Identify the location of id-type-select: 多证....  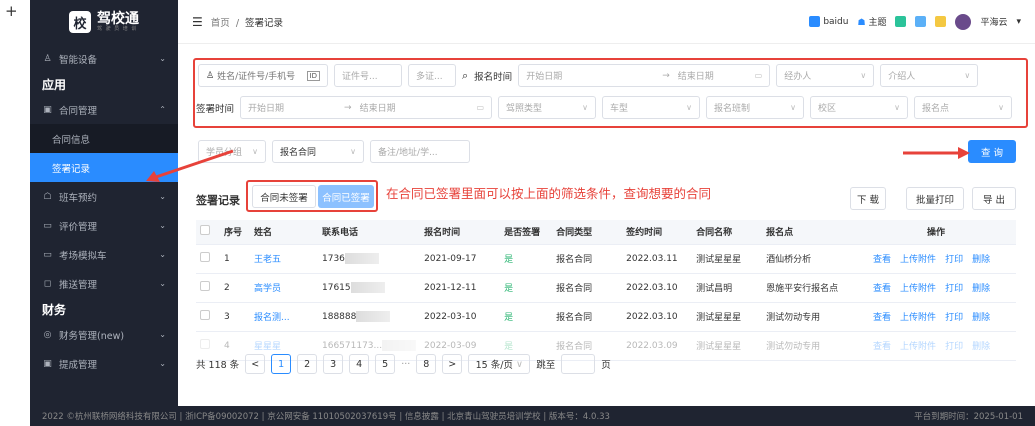
(432, 75).